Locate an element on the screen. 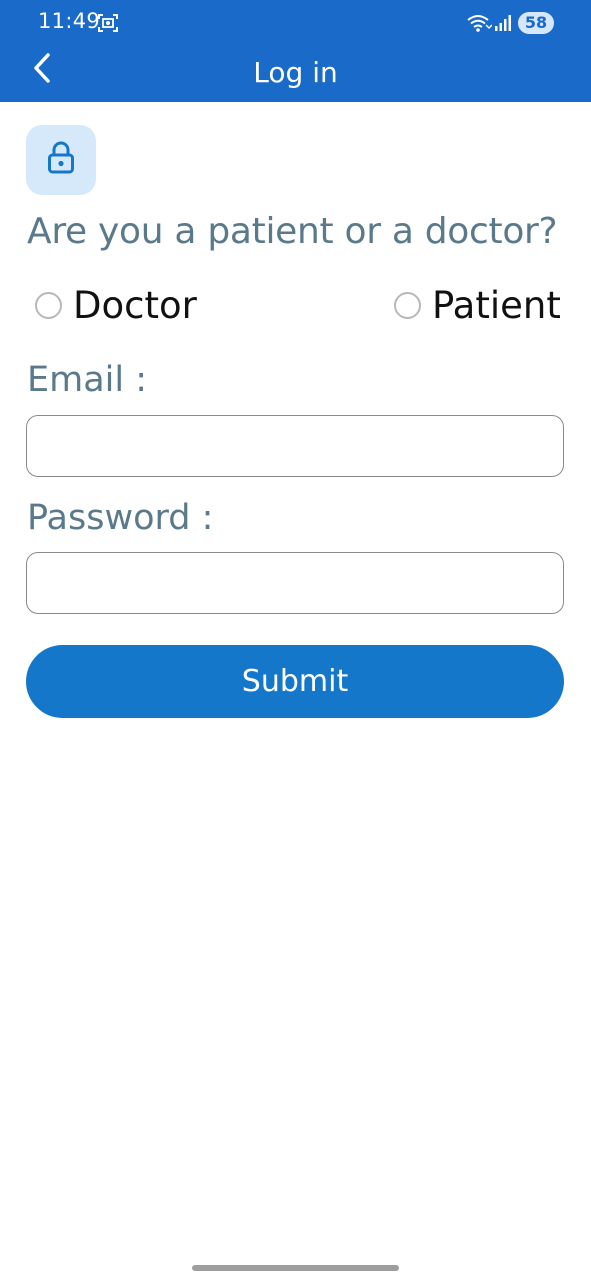  lock-badge is located at coordinates (61, 160).